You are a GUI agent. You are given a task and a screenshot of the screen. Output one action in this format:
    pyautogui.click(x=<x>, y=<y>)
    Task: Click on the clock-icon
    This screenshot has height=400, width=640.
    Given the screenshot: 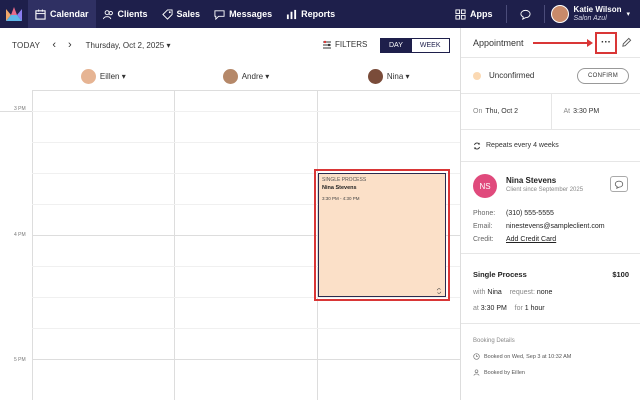 What is the action you would take?
    pyautogui.click(x=476, y=356)
    